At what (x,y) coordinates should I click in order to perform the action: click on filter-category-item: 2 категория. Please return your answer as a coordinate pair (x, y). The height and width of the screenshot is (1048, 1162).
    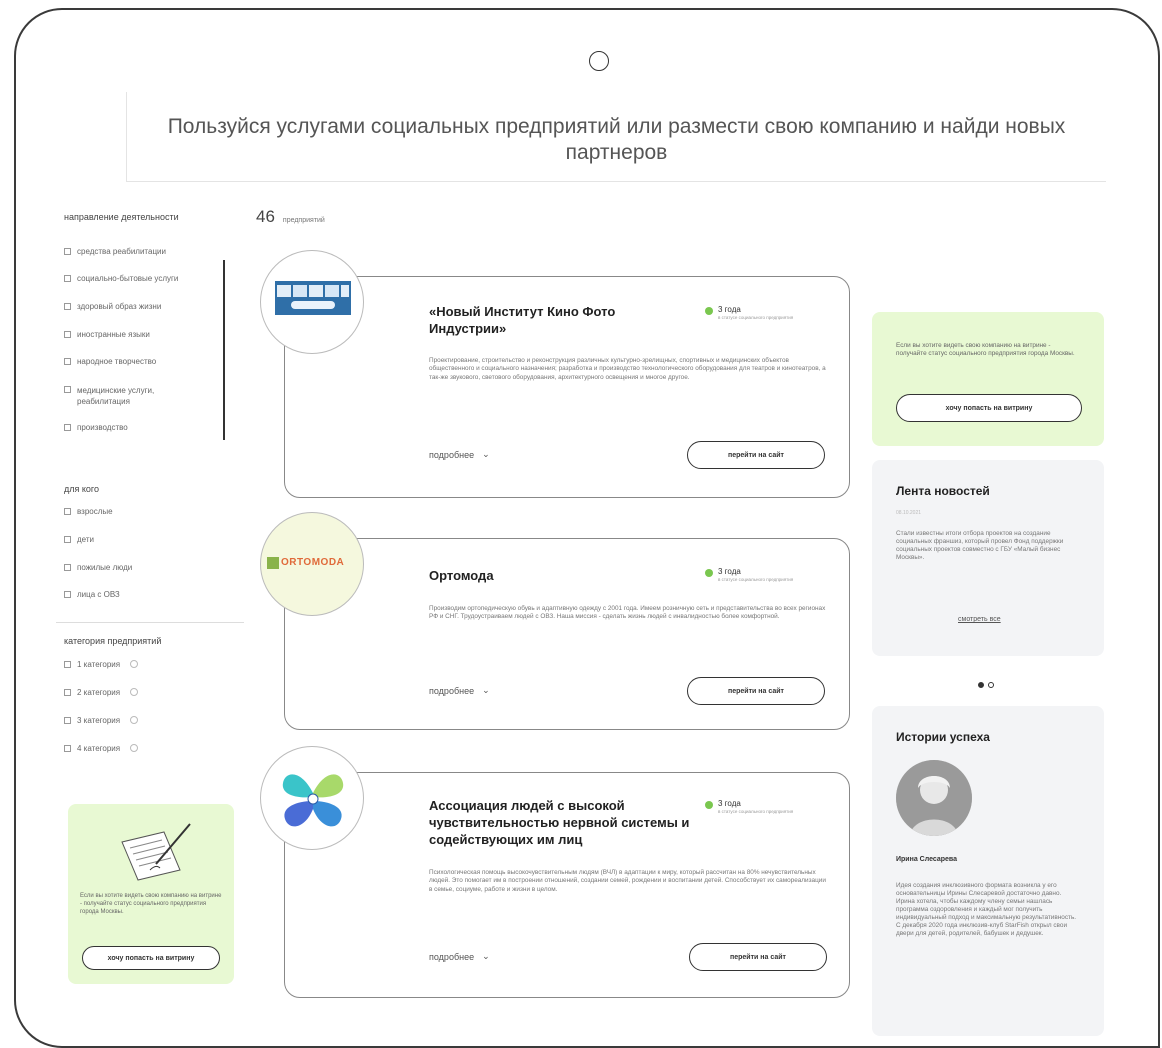
    Looking at the image, I should click on (101, 692).